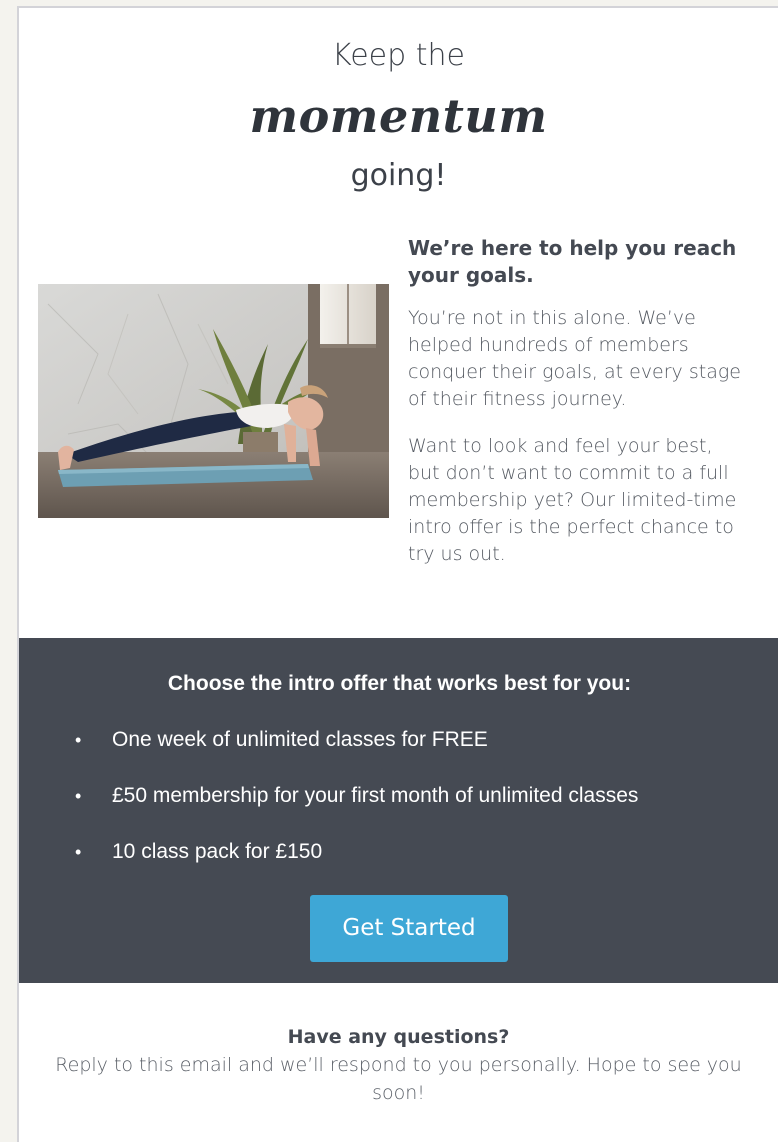 The height and width of the screenshot is (1142, 778). I want to click on intro-heading: We’re here to help you reach your goals., so click(572, 261).